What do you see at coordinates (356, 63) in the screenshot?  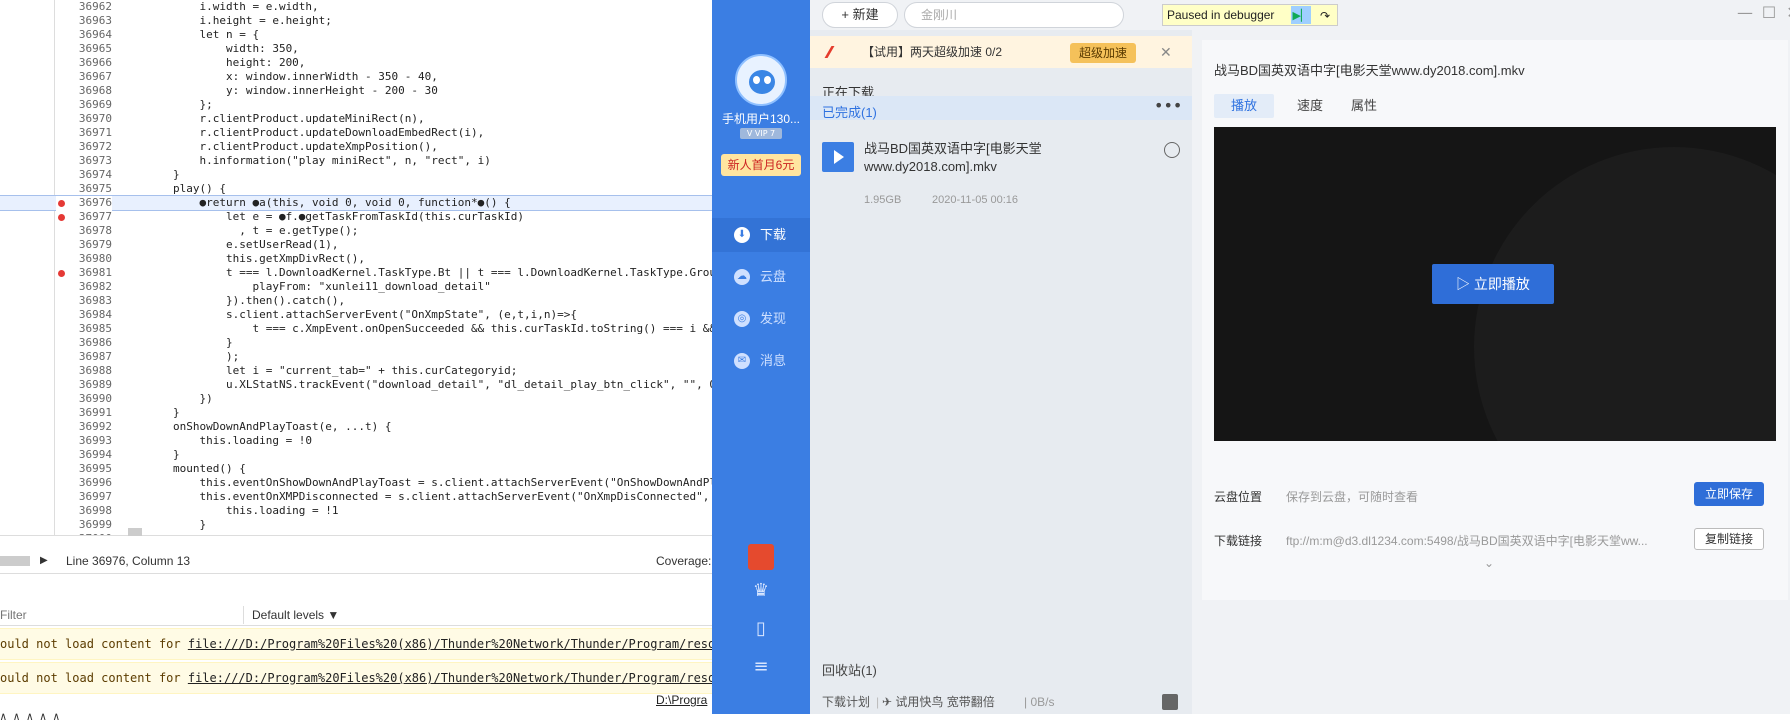 I see `code-line: 36966 height: 200,` at bounding box center [356, 63].